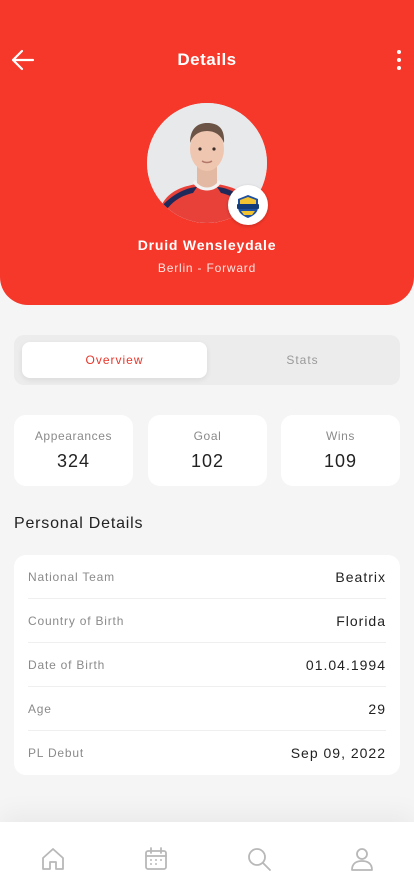  What do you see at coordinates (340, 450) in the screenshot?
I see `stat-card-wins: Wins 109` at bounding box center [340, 450].